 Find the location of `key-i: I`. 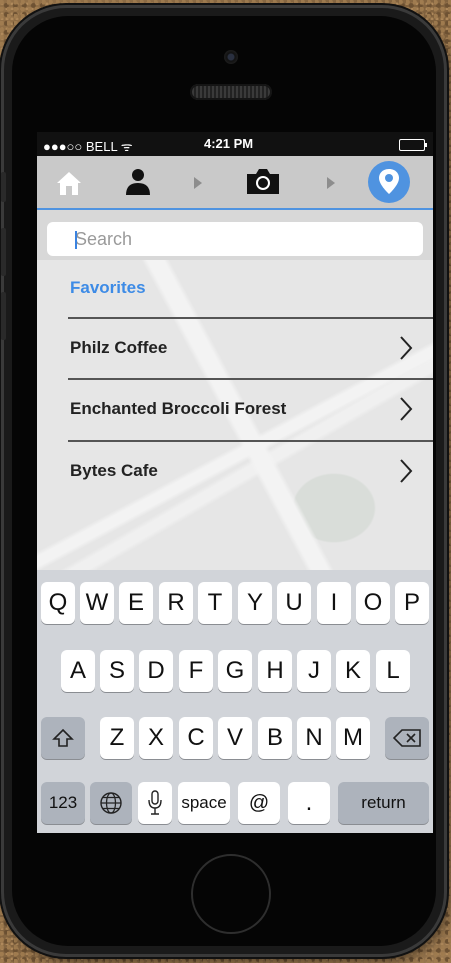

key-i: I is located at coordinates (334, 603).